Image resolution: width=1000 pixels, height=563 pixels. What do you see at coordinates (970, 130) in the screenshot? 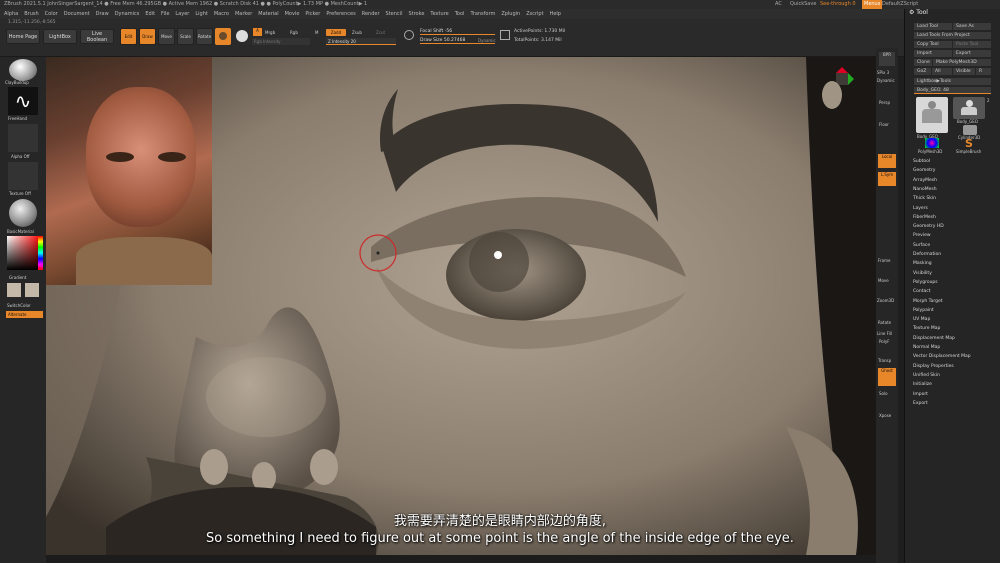
I see `cylinder-thumb-icon` at bounding box center [970, 130].